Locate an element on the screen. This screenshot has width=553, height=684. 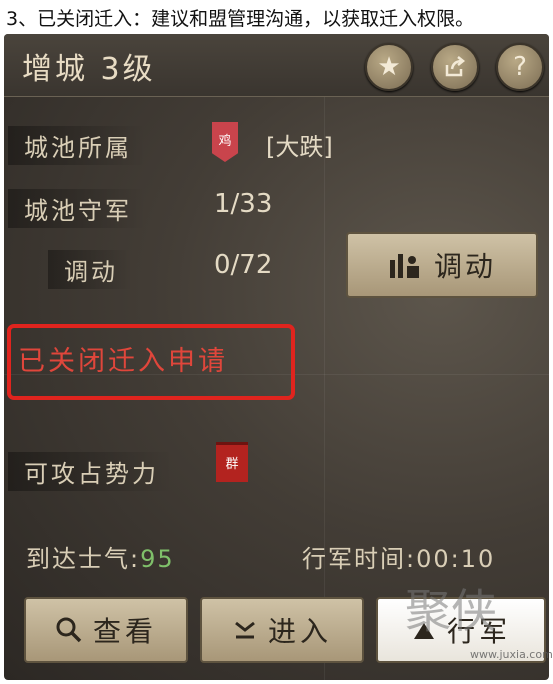
favorite-button: ★ is located at coordinates (389, 67).